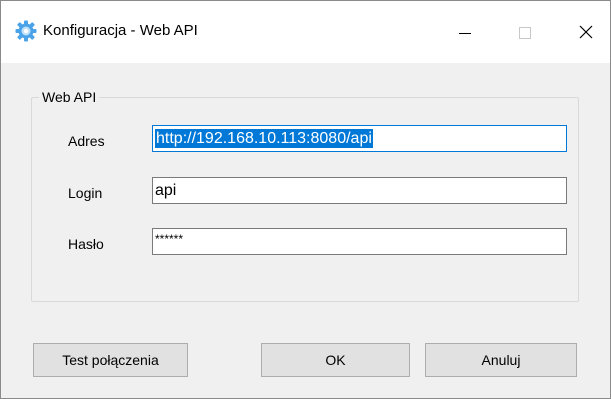 This screenshot has height=399, width=611. I want to click on gear-icon, so click(26, 31).